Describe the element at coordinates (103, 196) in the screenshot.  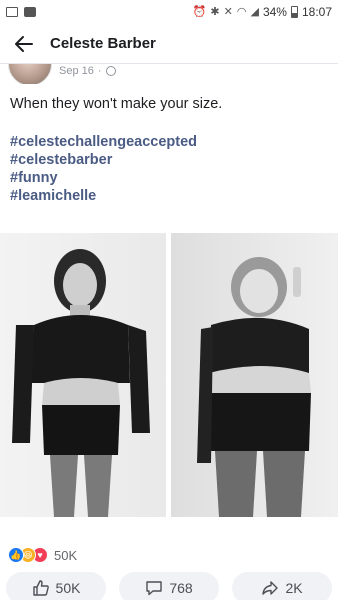
I see `hashtag-link: #leamichelle` at that location.